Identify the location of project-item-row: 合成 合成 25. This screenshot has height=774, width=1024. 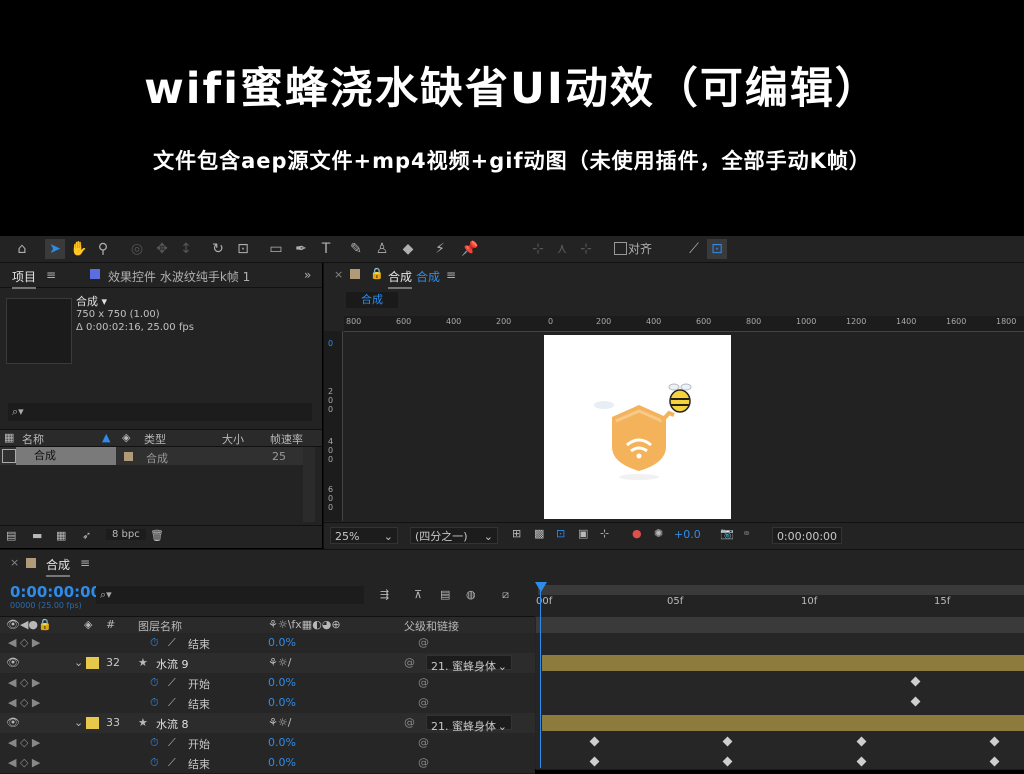
(152, 456).